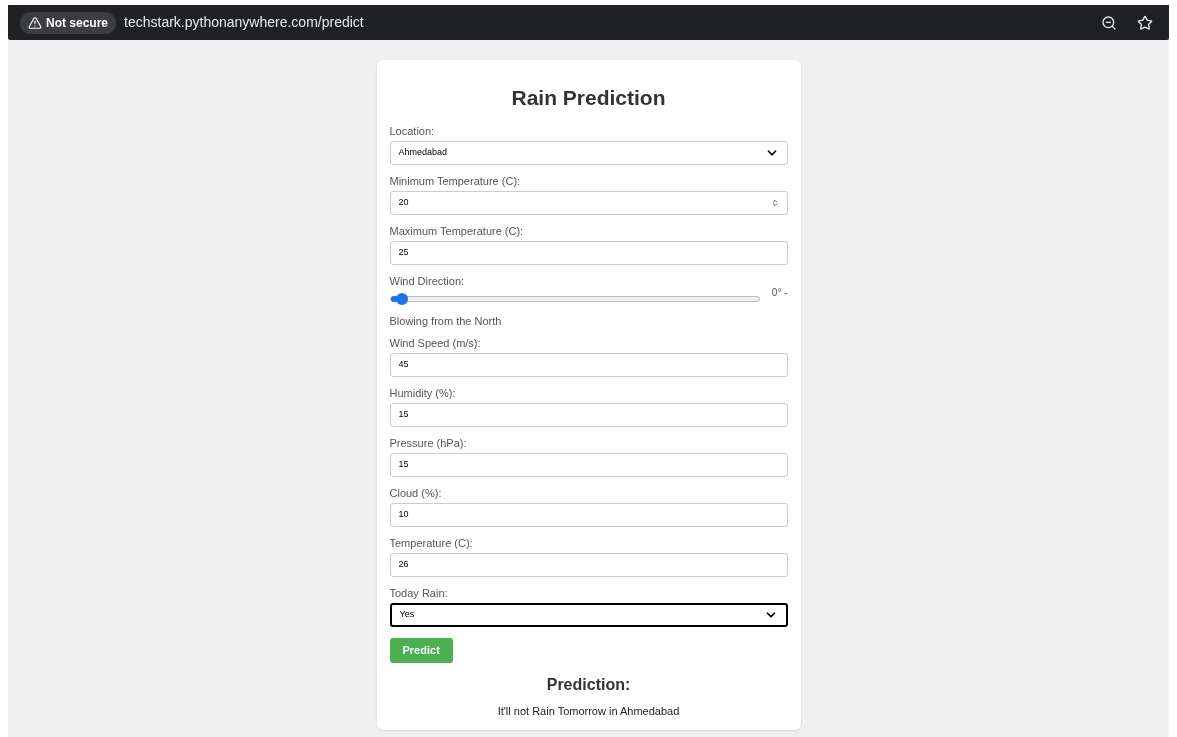 The image size is (1177, 737). I want to click on dropdown: Yes, so click(588, 615).